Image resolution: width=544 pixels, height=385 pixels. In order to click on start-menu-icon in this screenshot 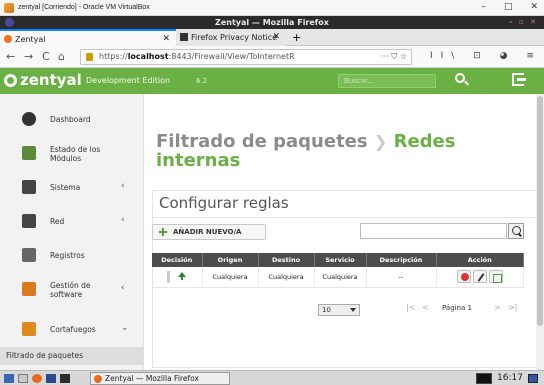, I will do `click(9, 378)`.